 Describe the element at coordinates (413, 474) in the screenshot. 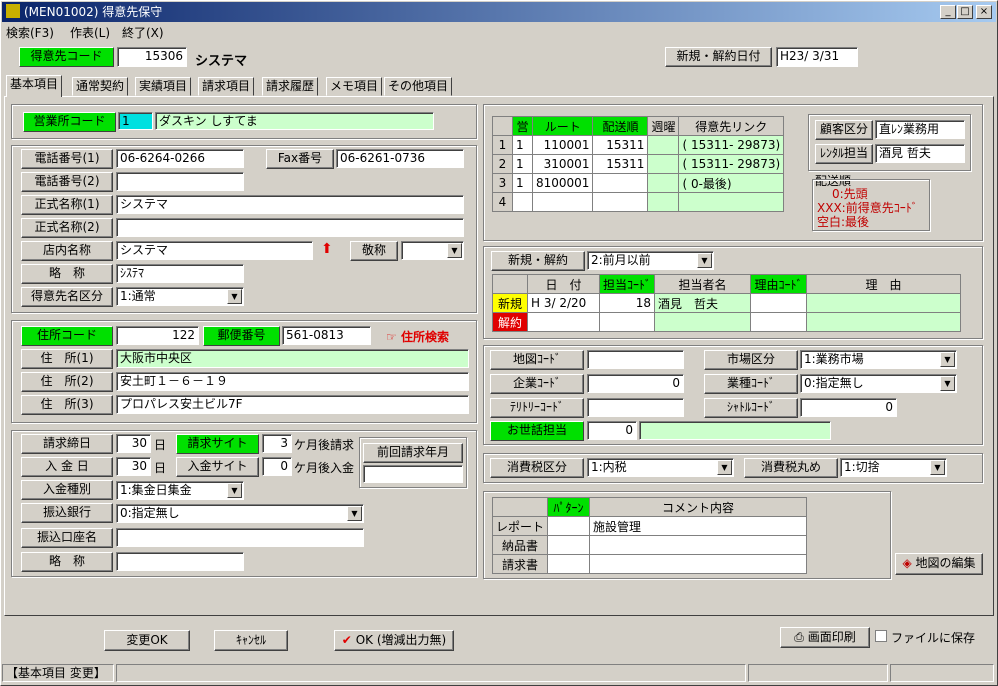

I see `prev-billing-input` at that location.